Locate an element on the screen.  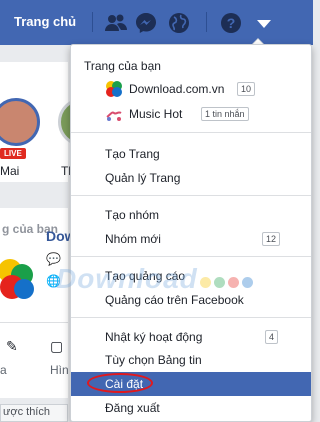
page-name-label: Download.com.vn is located at coordinates (177, 89).